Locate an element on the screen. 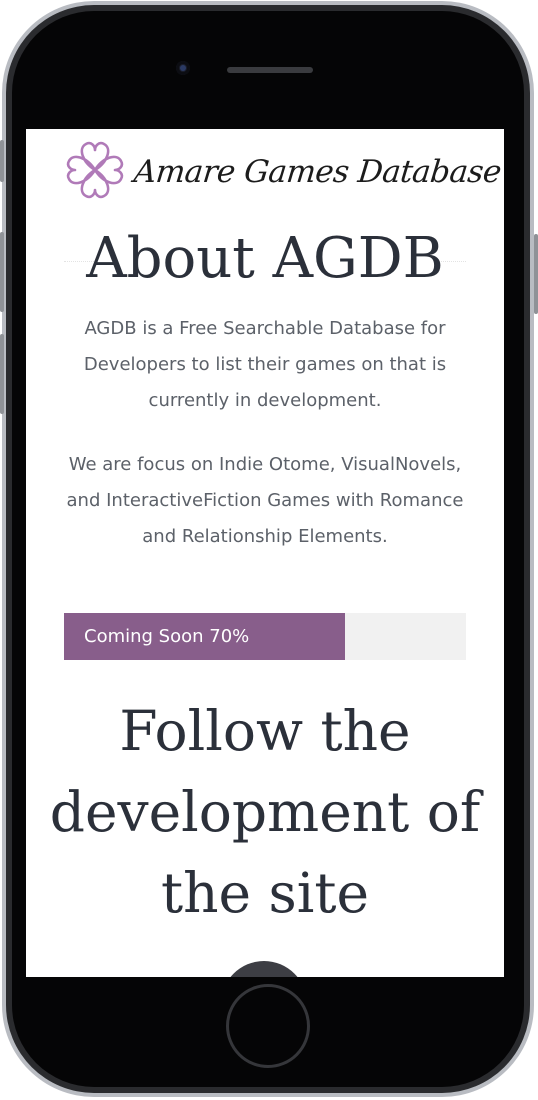 The height and width of the screenshot is (1100, 538). scroll-top-icon is located at coordinates (264, 969).